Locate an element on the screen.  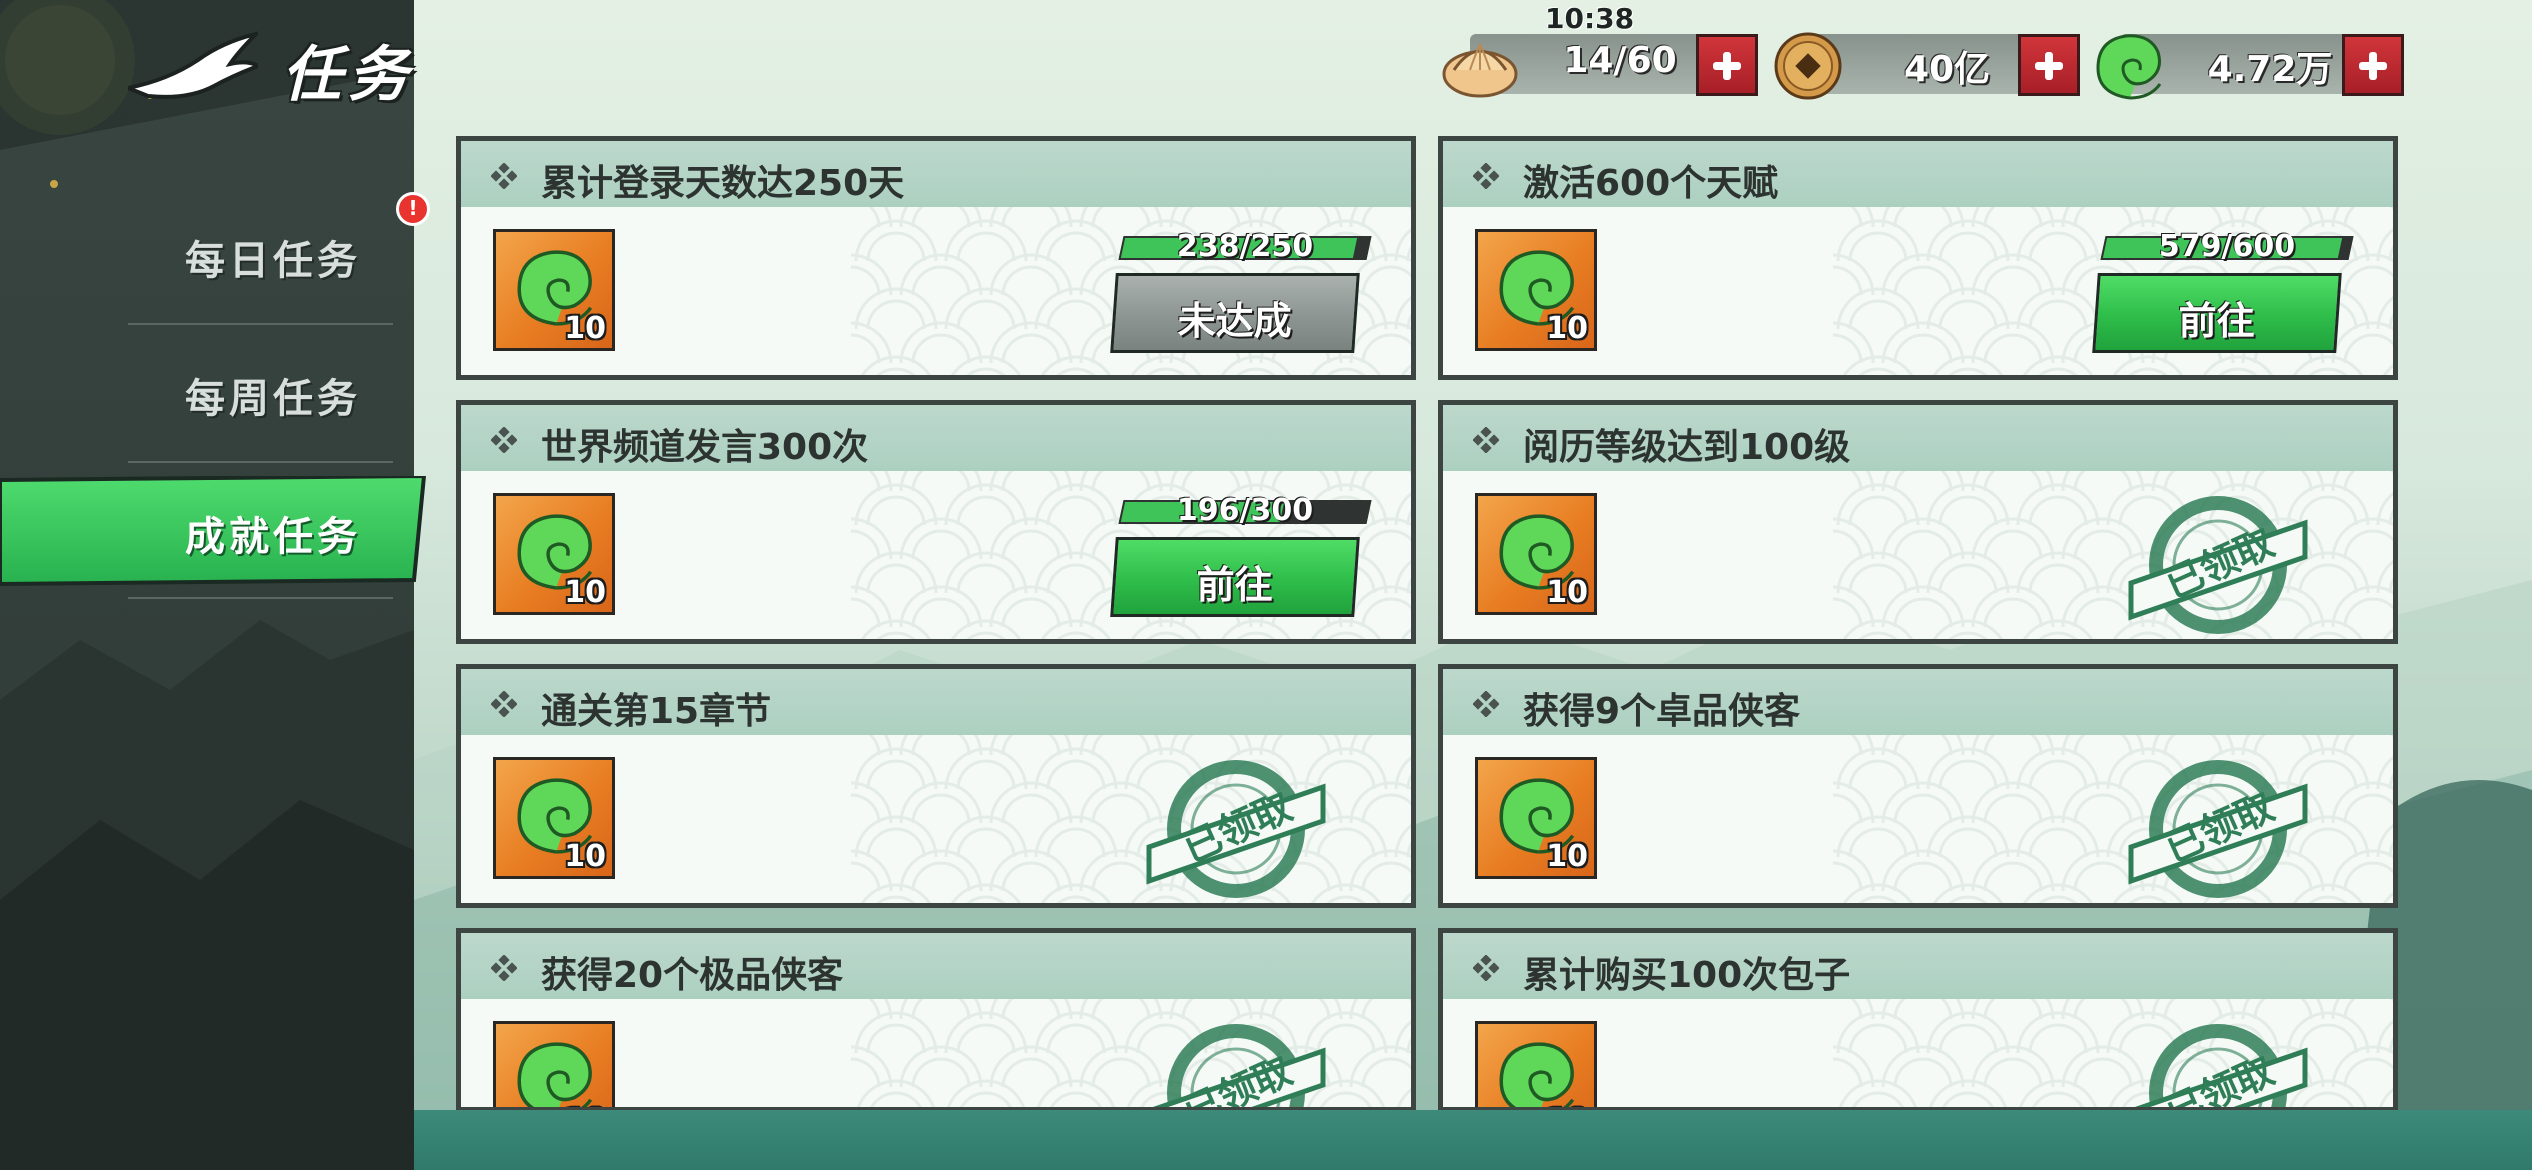
task-card: 世界频道发言300次 10 196/300 前往 is located at coordinates (936, 522).